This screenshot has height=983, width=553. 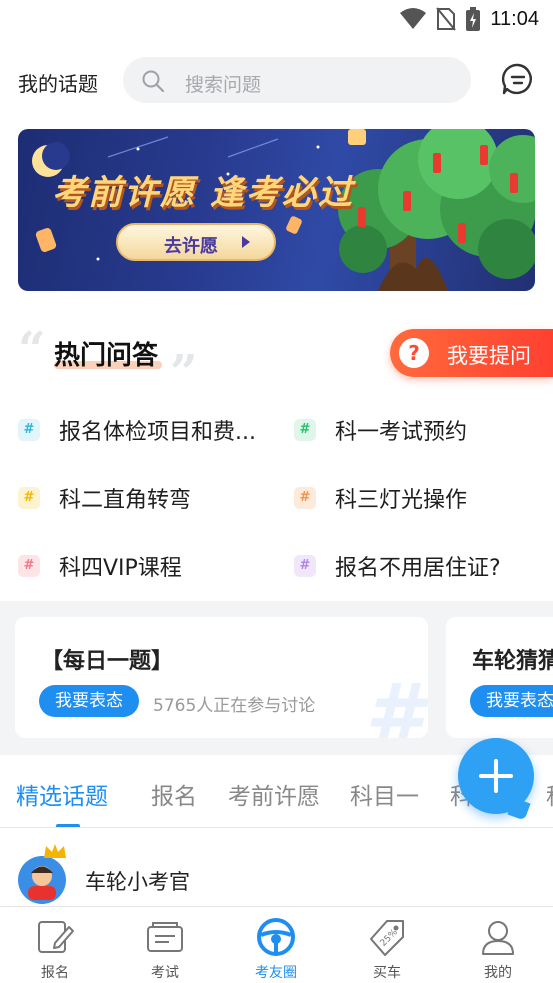 I want to click on tab-exam-wish: 考前许愿, so click(x=274, y=794).